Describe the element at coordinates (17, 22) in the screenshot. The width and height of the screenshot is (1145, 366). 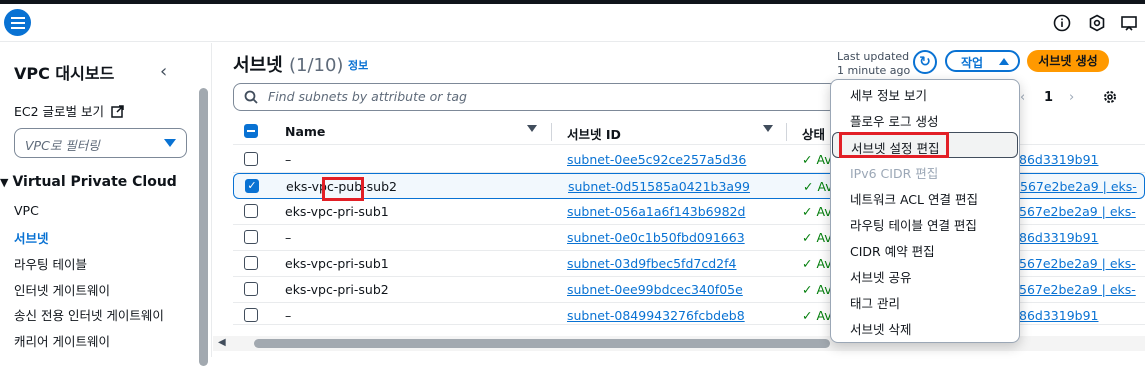
I see `hamburger-icon` at that location.